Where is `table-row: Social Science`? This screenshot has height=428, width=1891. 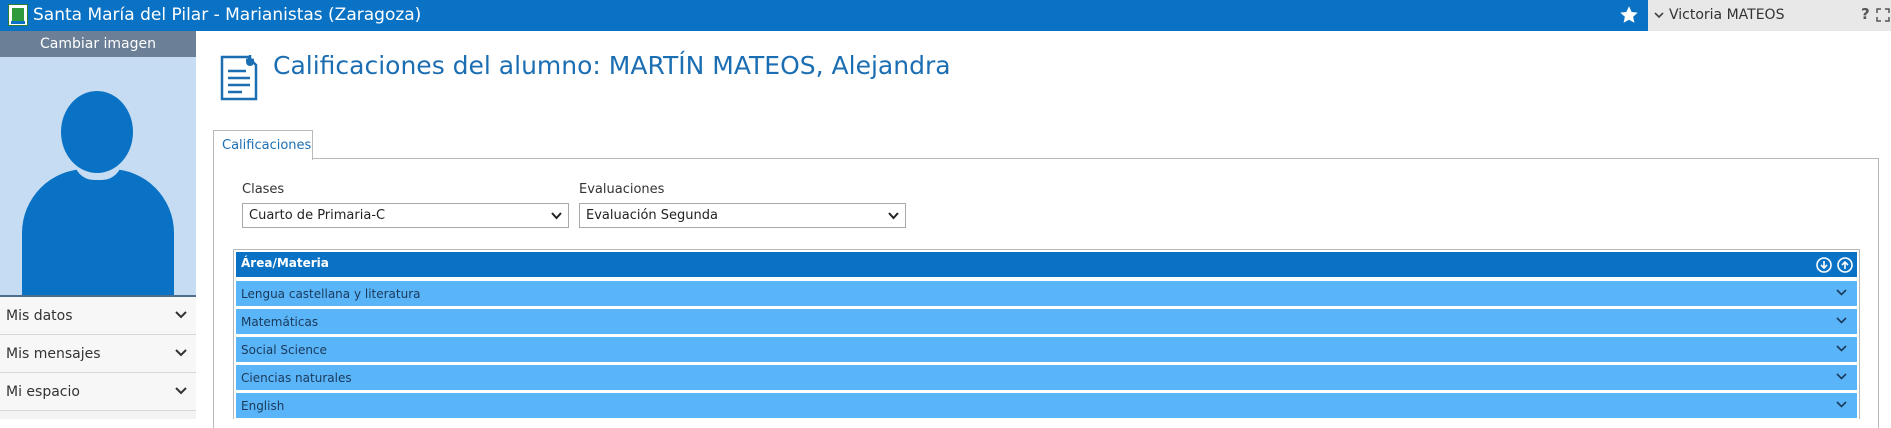 table-row: Social Science is located at coordinates (1046, 349).